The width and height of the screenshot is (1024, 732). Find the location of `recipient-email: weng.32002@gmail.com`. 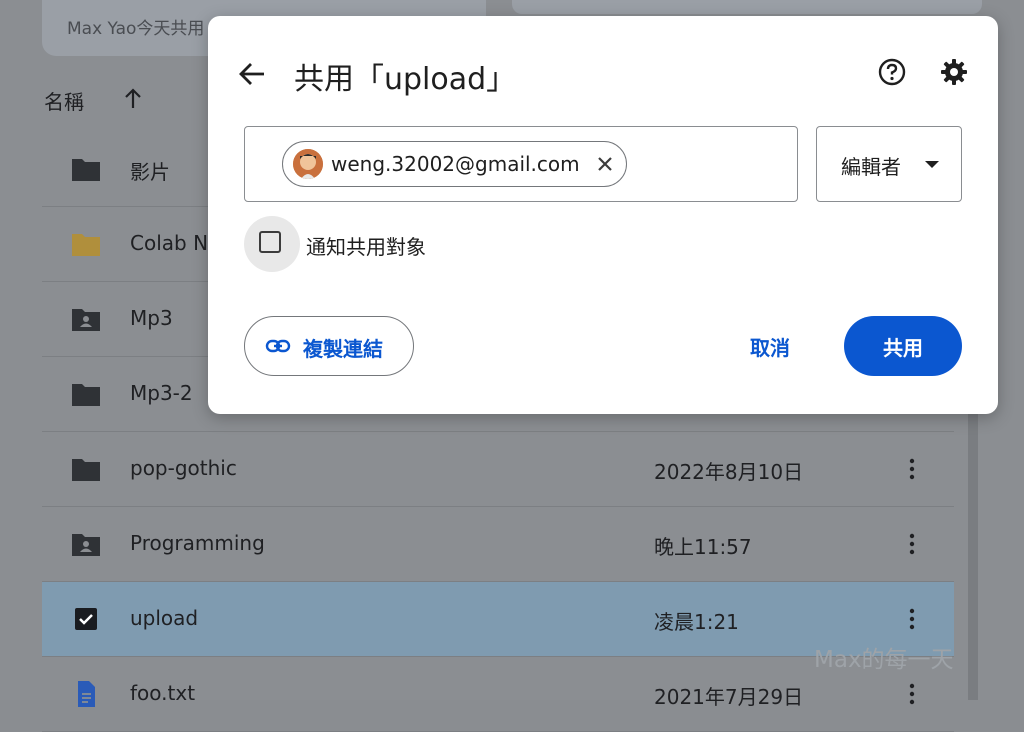

recipient-email: weng.32002@gmail.com is located at coordinates (455, 164).